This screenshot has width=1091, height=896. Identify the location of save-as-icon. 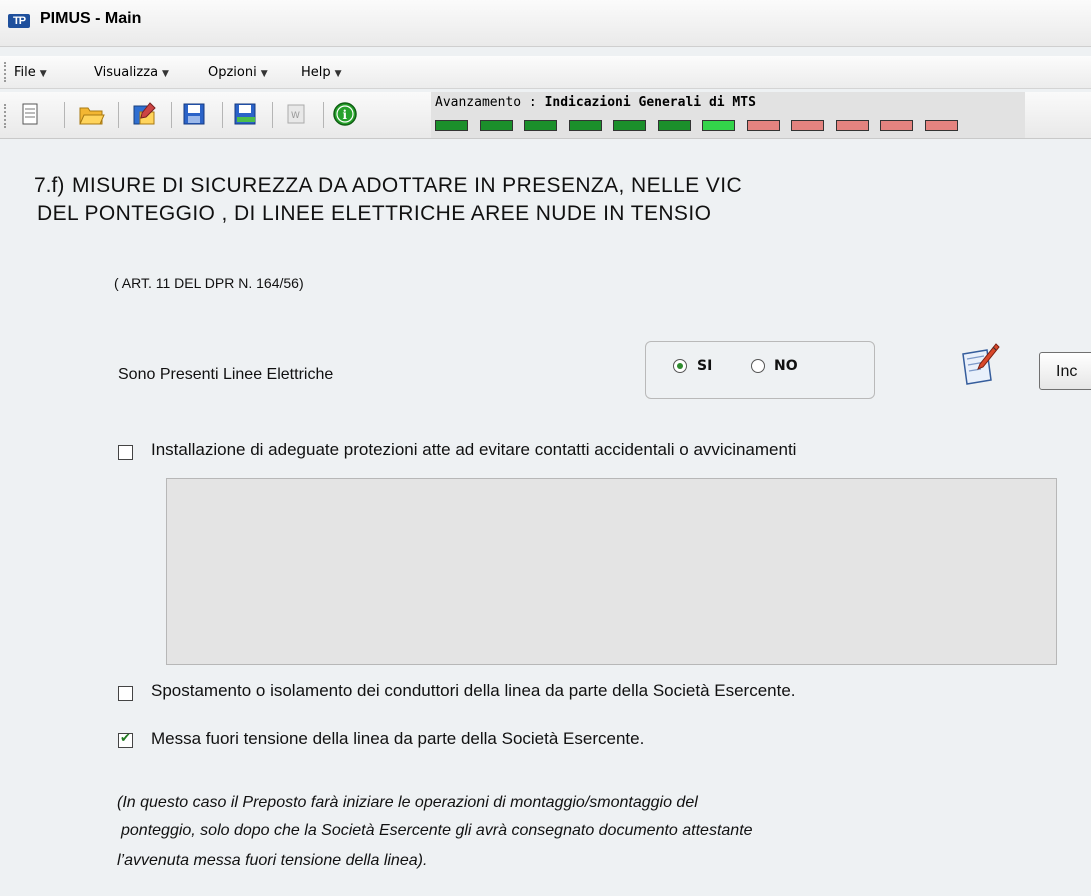
(245, 114).